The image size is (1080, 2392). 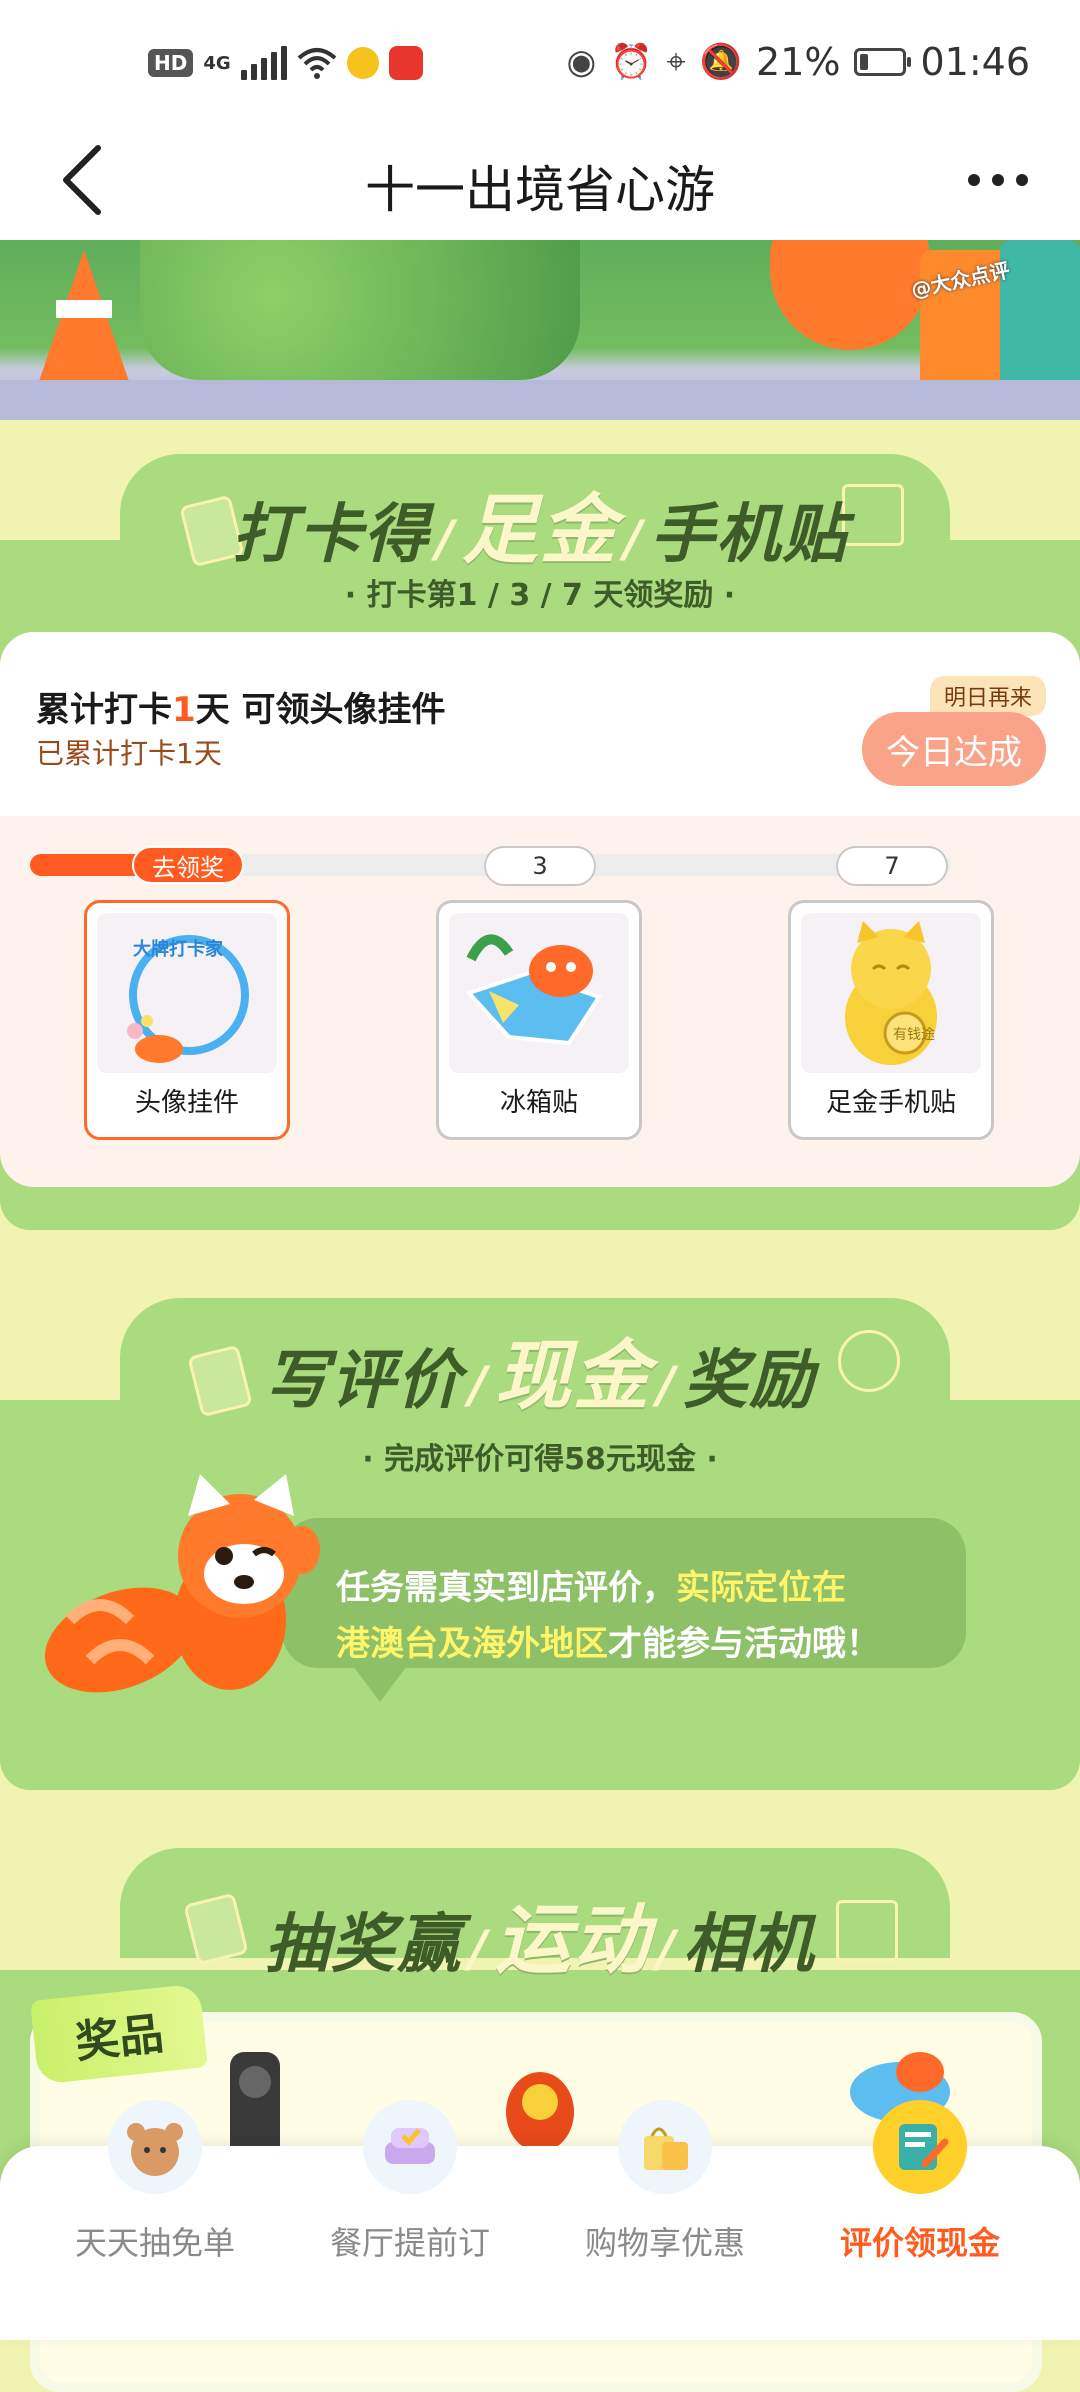 What do you see at coordinates (186, 1103) in the screenshot?
I see `reward-label: 头像挂件` at bounding box center [186, 1103].